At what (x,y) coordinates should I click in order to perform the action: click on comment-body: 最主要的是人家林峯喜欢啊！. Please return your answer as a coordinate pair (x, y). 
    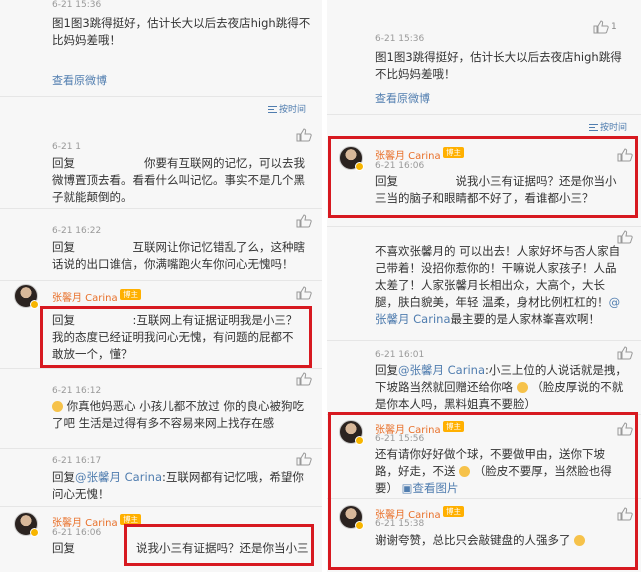
    Looking at the image, I should click on (525, 319).